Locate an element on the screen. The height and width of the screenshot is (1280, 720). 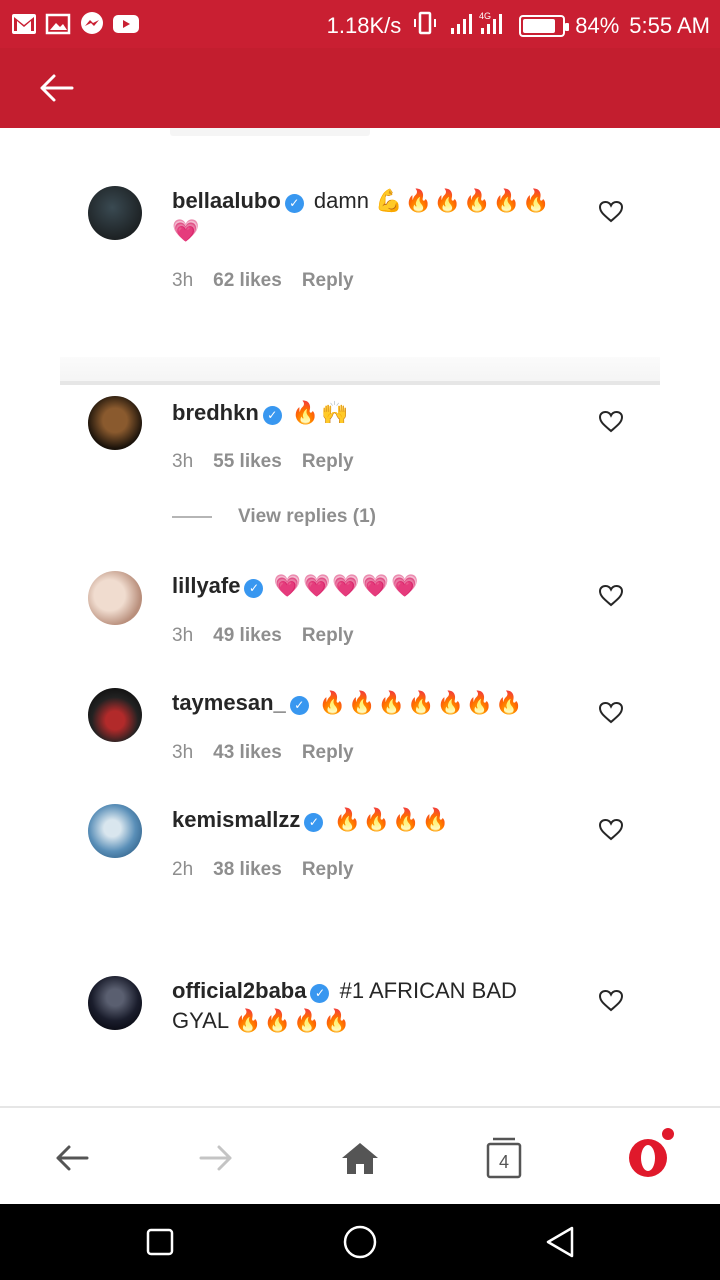
vibrate-icon is located at coordinates (425, 26).